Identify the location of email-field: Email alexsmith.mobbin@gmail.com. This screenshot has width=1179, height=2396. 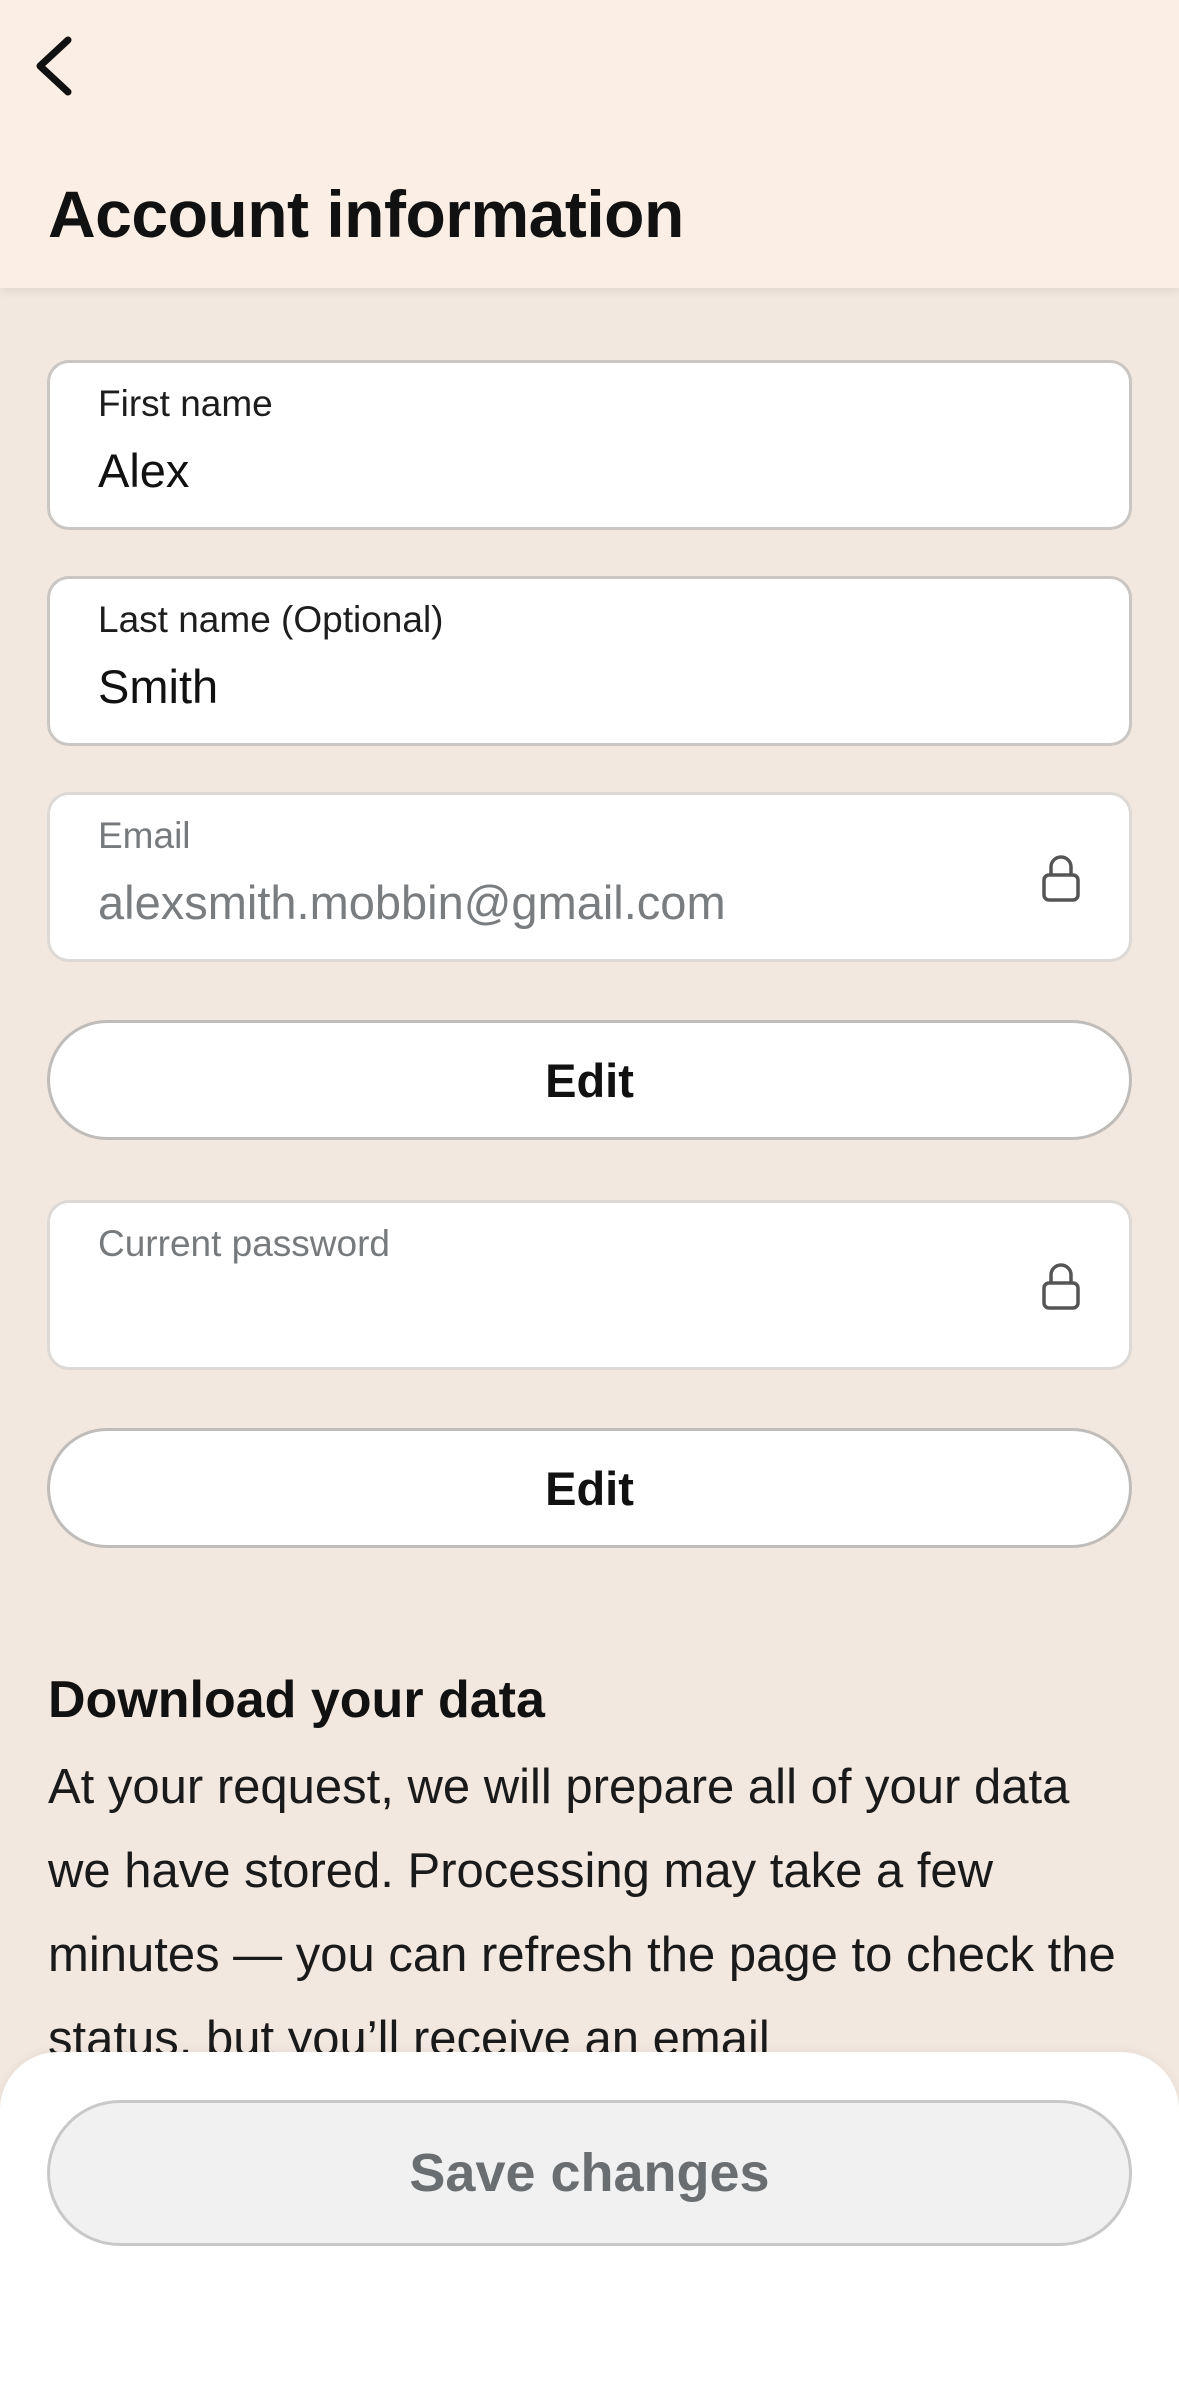
(589, 877).